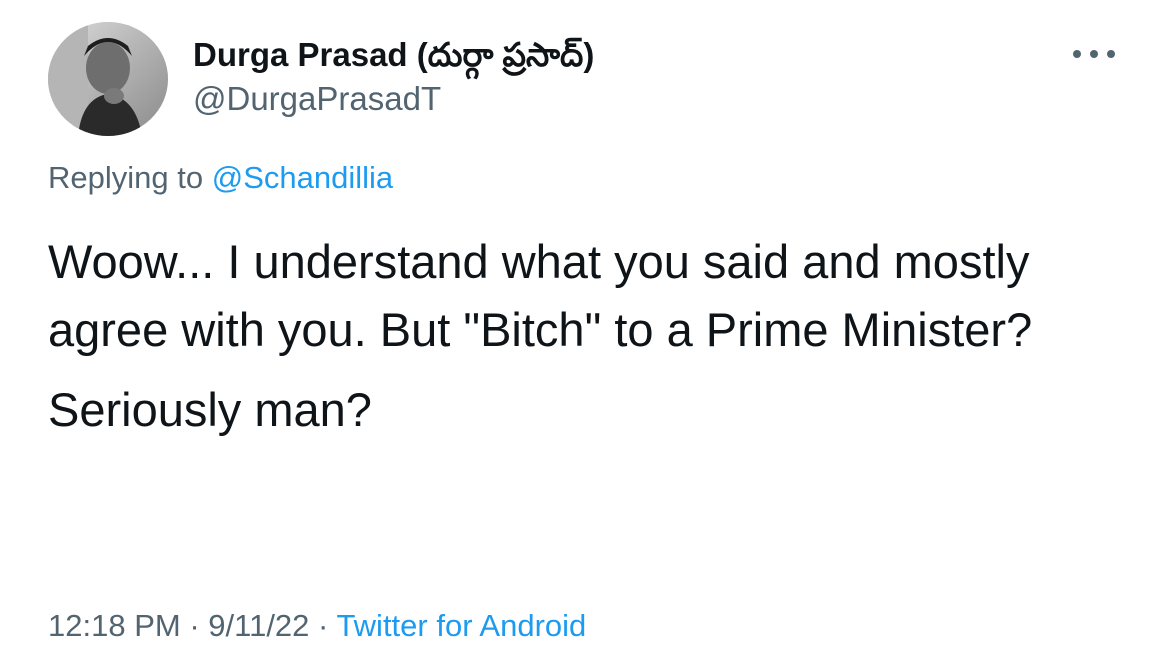 The width and height of the screenshot is (1170, 659). Describe the element at coordinates (461, 625) in the screenshot. I see `tweet-source-link: Twitter for Android` at that location.